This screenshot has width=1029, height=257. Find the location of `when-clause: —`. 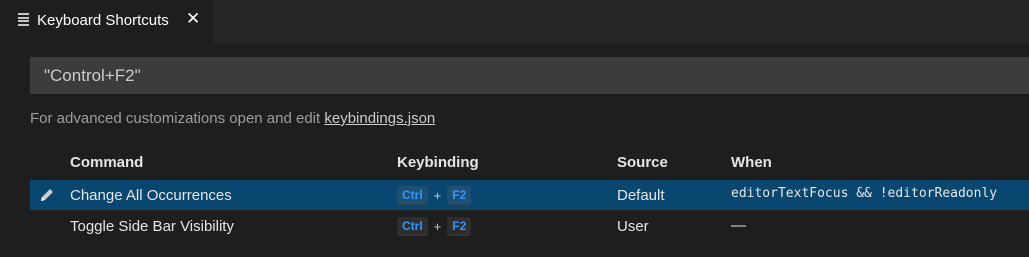

when-clause: — is located at coordinates (738, 225).